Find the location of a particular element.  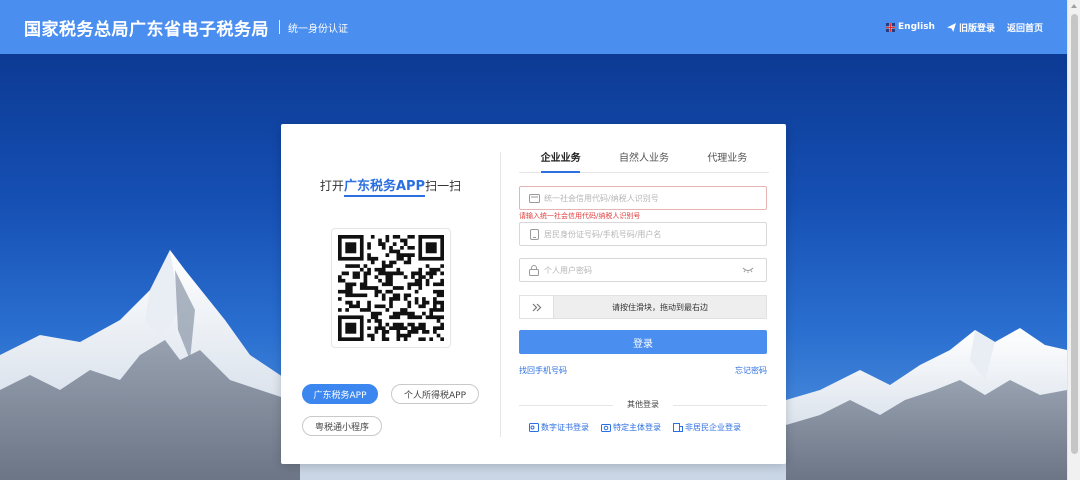

back-home-link: 返回首页 is located at coordinates (1025, 27).